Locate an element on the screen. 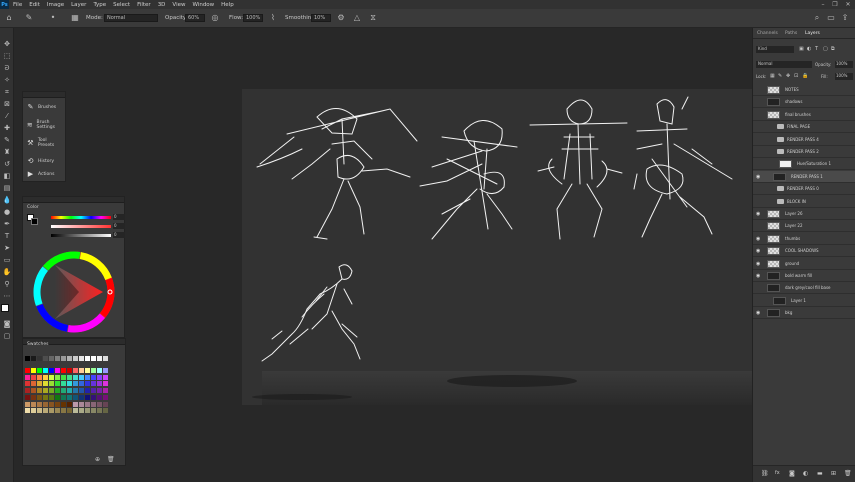 This screenshot has width=855, height=482. layer-row: ◉ thumbs is located at coordinates (804, 239).